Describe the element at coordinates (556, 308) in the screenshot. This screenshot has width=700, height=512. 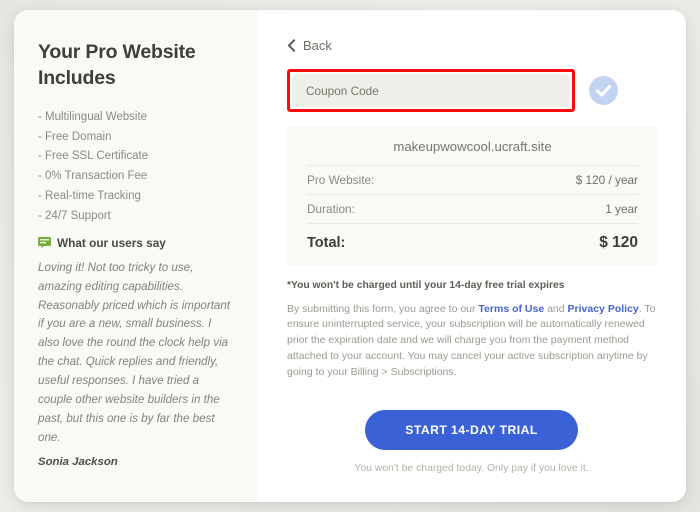
I see `legal-text-part2: and` at that location.